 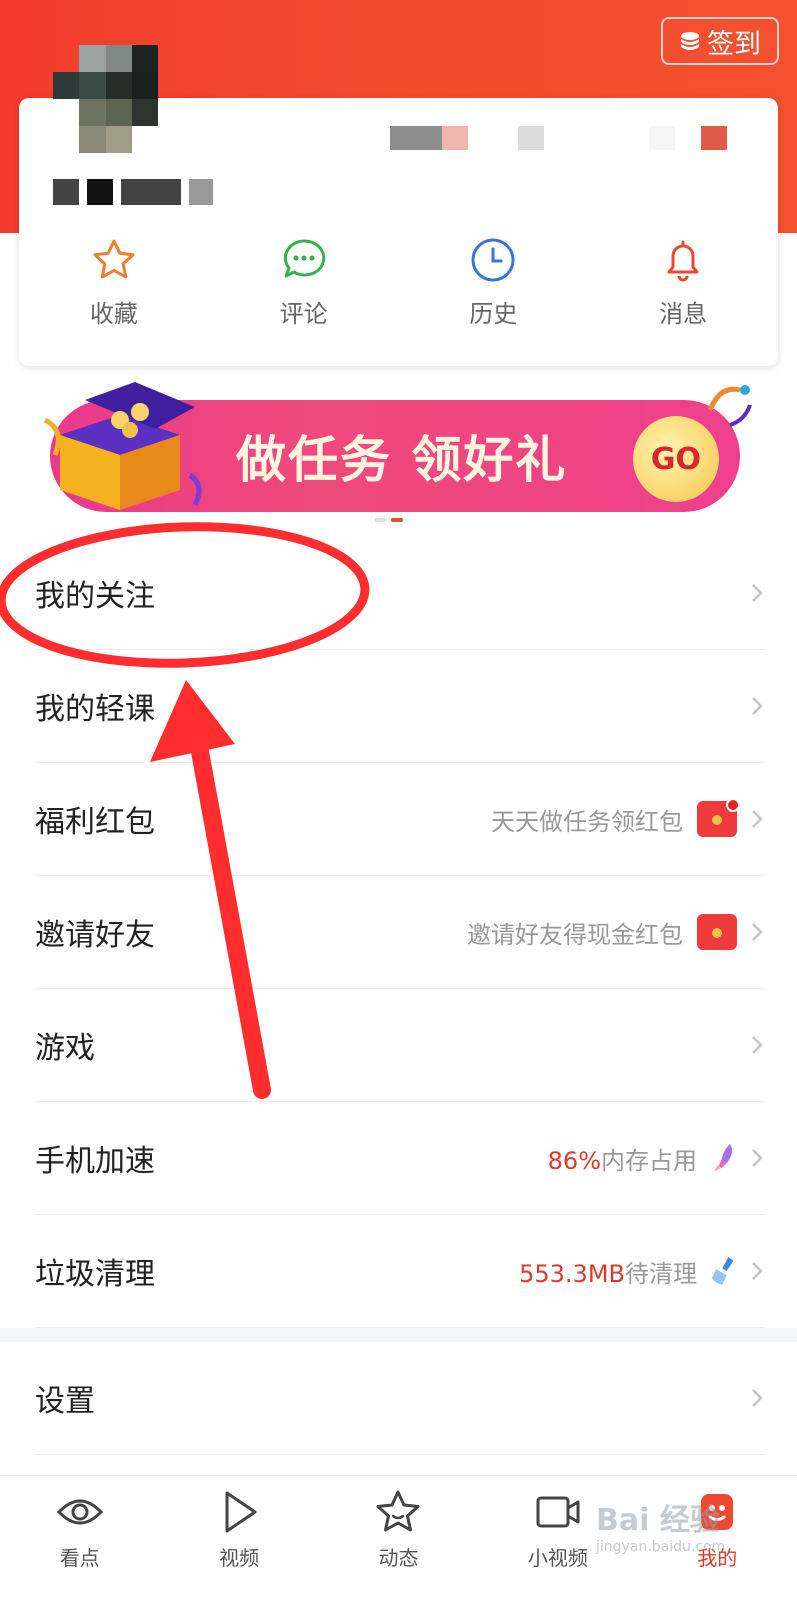 What do you see at coordinates (95, 1274) in the screenshot?
I see `menu-title: 垃圾清理` at bounding box center [95, 1274].